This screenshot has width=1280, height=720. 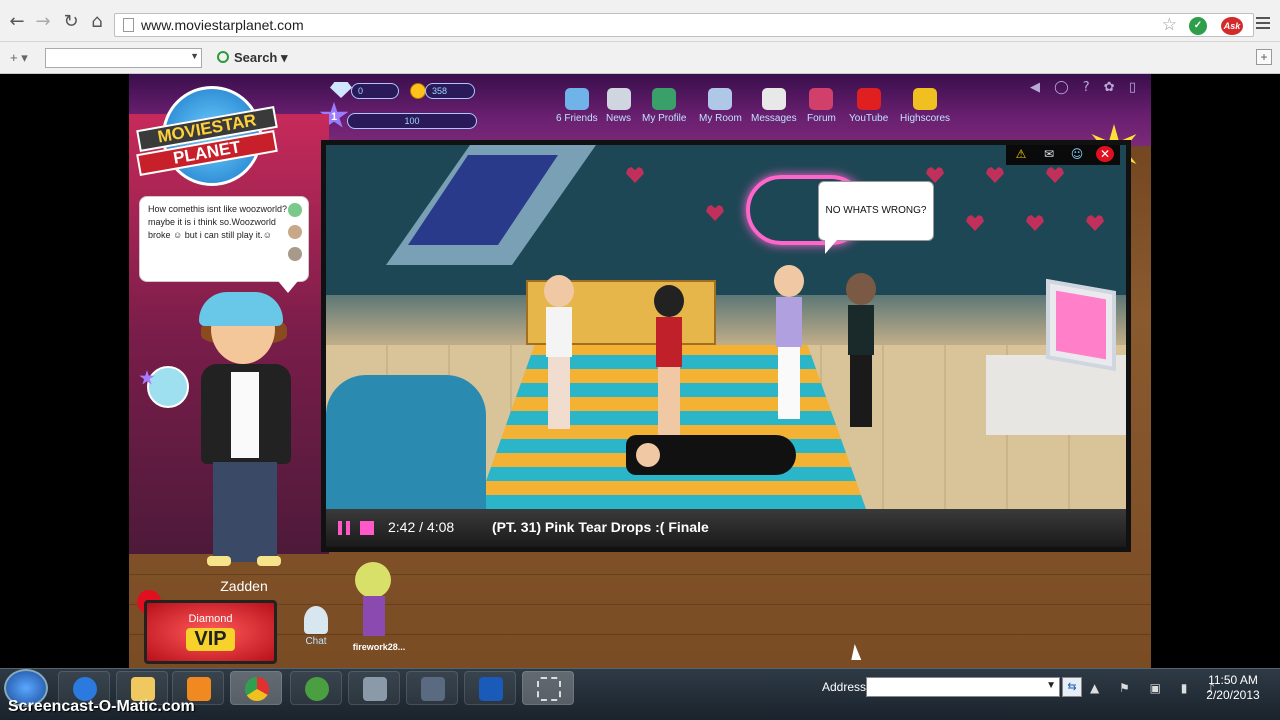 I want to click on taskbar-screencast, so click(x=548, y=688).